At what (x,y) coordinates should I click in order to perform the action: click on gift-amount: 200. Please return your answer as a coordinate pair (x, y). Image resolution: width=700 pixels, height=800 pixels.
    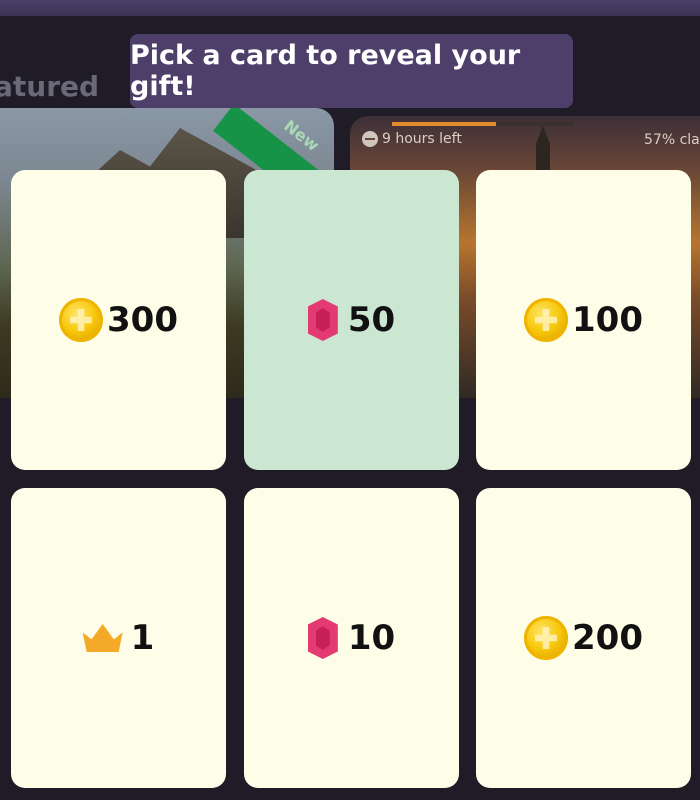
    Looking at the image, I should click on (607, 638).